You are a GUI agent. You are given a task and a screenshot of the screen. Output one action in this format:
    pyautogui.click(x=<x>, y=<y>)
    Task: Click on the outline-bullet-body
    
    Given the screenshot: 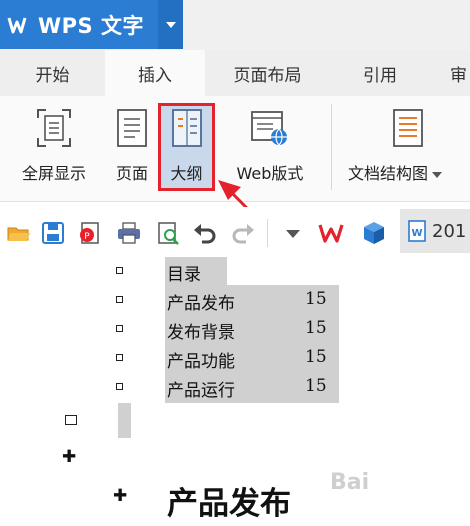 What is the action you would take?
    pyautogui.click(x=71, y=420)
    